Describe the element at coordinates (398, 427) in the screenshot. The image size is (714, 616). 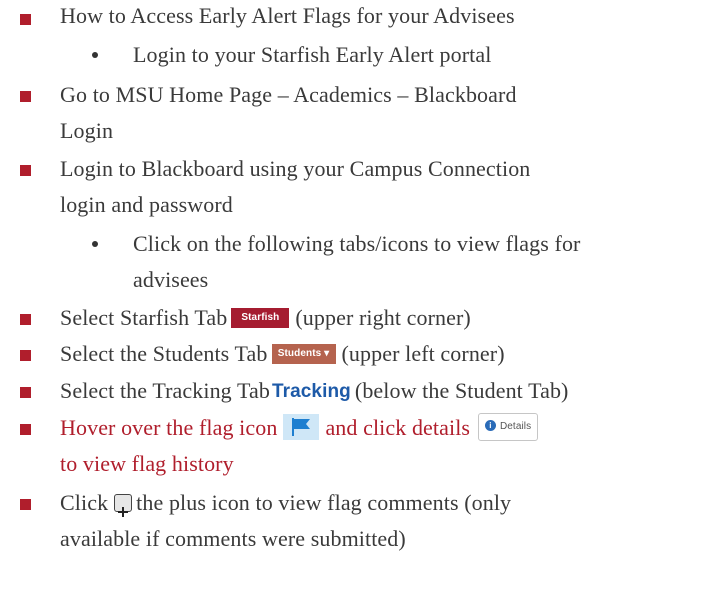
I see `list-item-text-mid: and click details` at that location.